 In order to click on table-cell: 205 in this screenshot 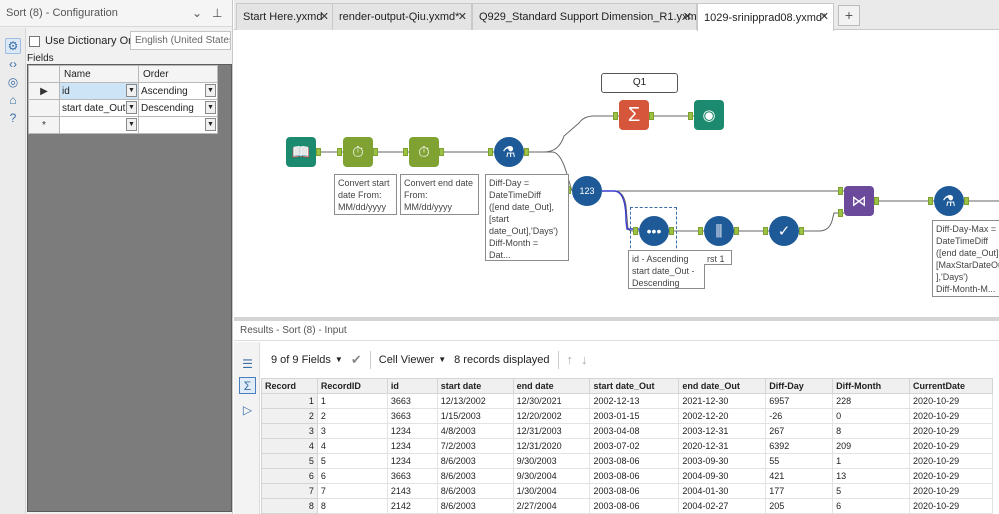, I will do `click(799, 506)`.